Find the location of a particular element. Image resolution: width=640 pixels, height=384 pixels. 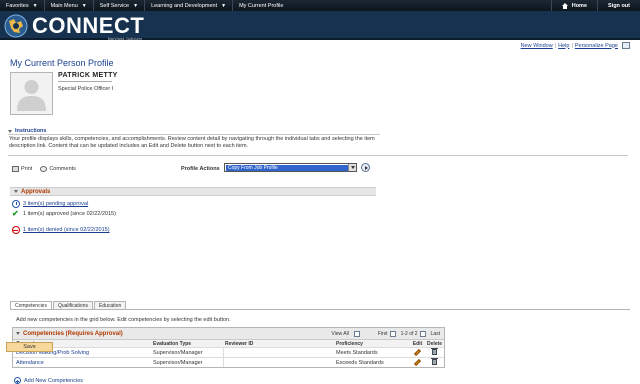

favorites-menu: Favorites ▼ is located at coordinates (22, 5).